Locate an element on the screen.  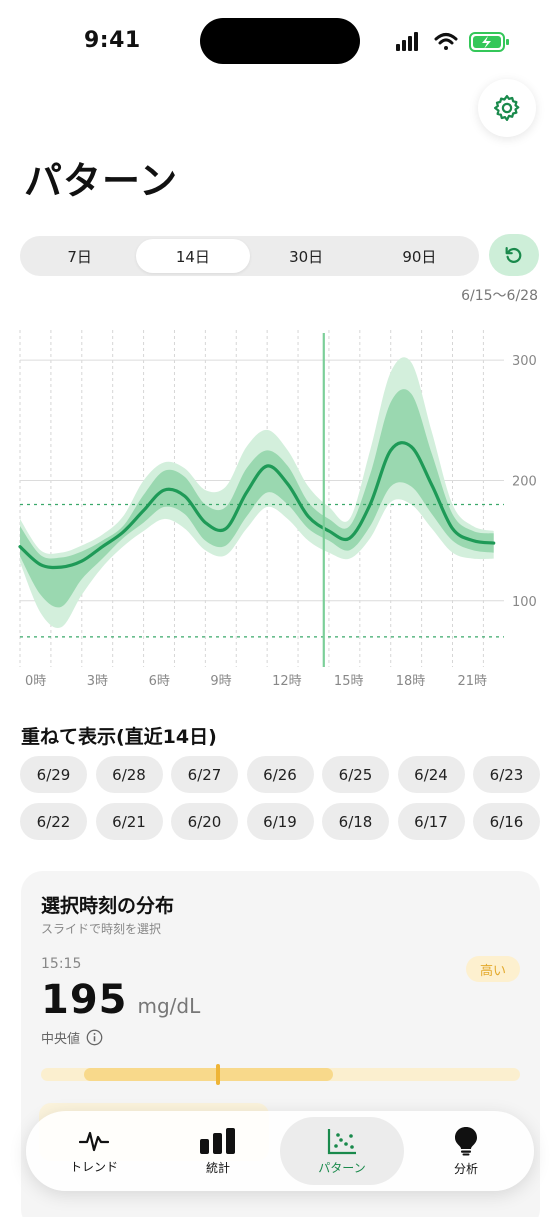
date-chip: 6/17 is located at coordinates (431, 821).